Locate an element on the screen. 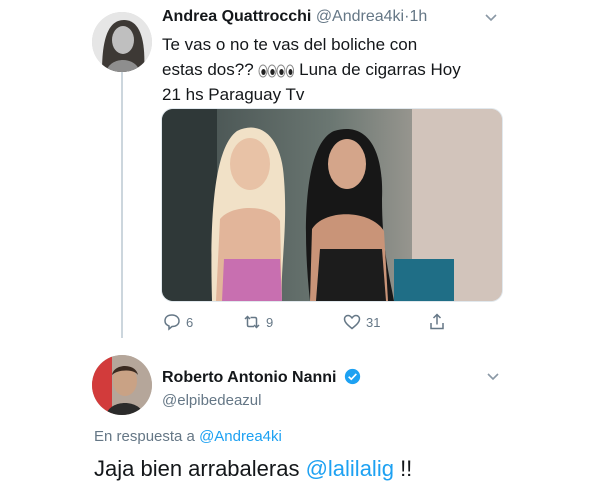 This screenshot has height=493, width=600. reply-text-part-2: !! is located at coordinates (403, 468).